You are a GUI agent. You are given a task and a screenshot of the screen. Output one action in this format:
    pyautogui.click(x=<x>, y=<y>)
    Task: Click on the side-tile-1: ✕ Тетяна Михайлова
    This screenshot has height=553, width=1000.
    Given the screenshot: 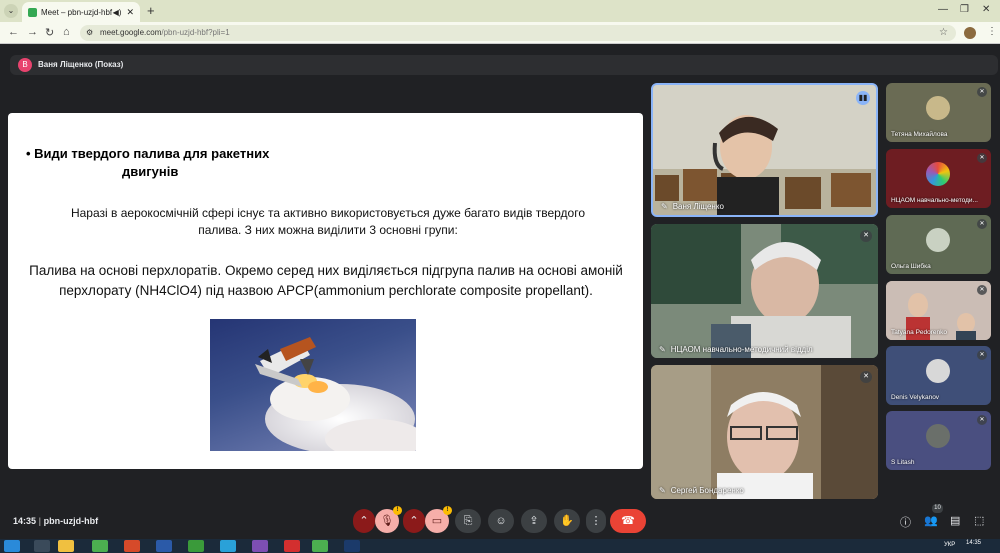 What is the action you would take?
    pyautogui.click(x=938, y=112)
    